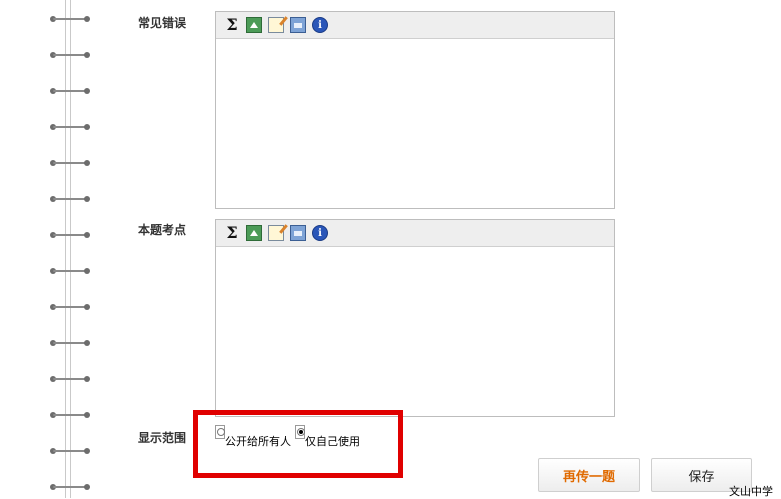  Describe the element at coordinates (298, 444) in the screenshot. I see `highlight-box` at that location.